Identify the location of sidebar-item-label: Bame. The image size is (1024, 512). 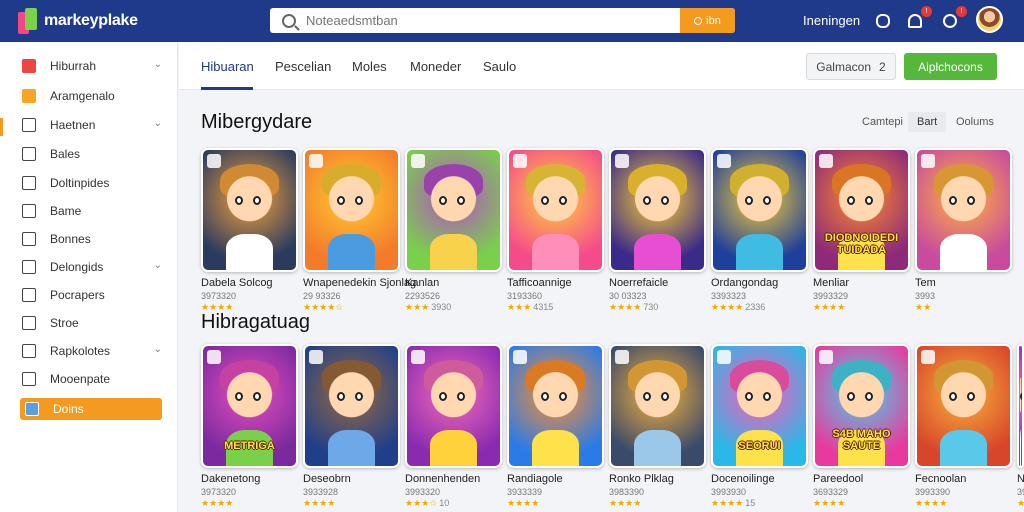
(66, 211).